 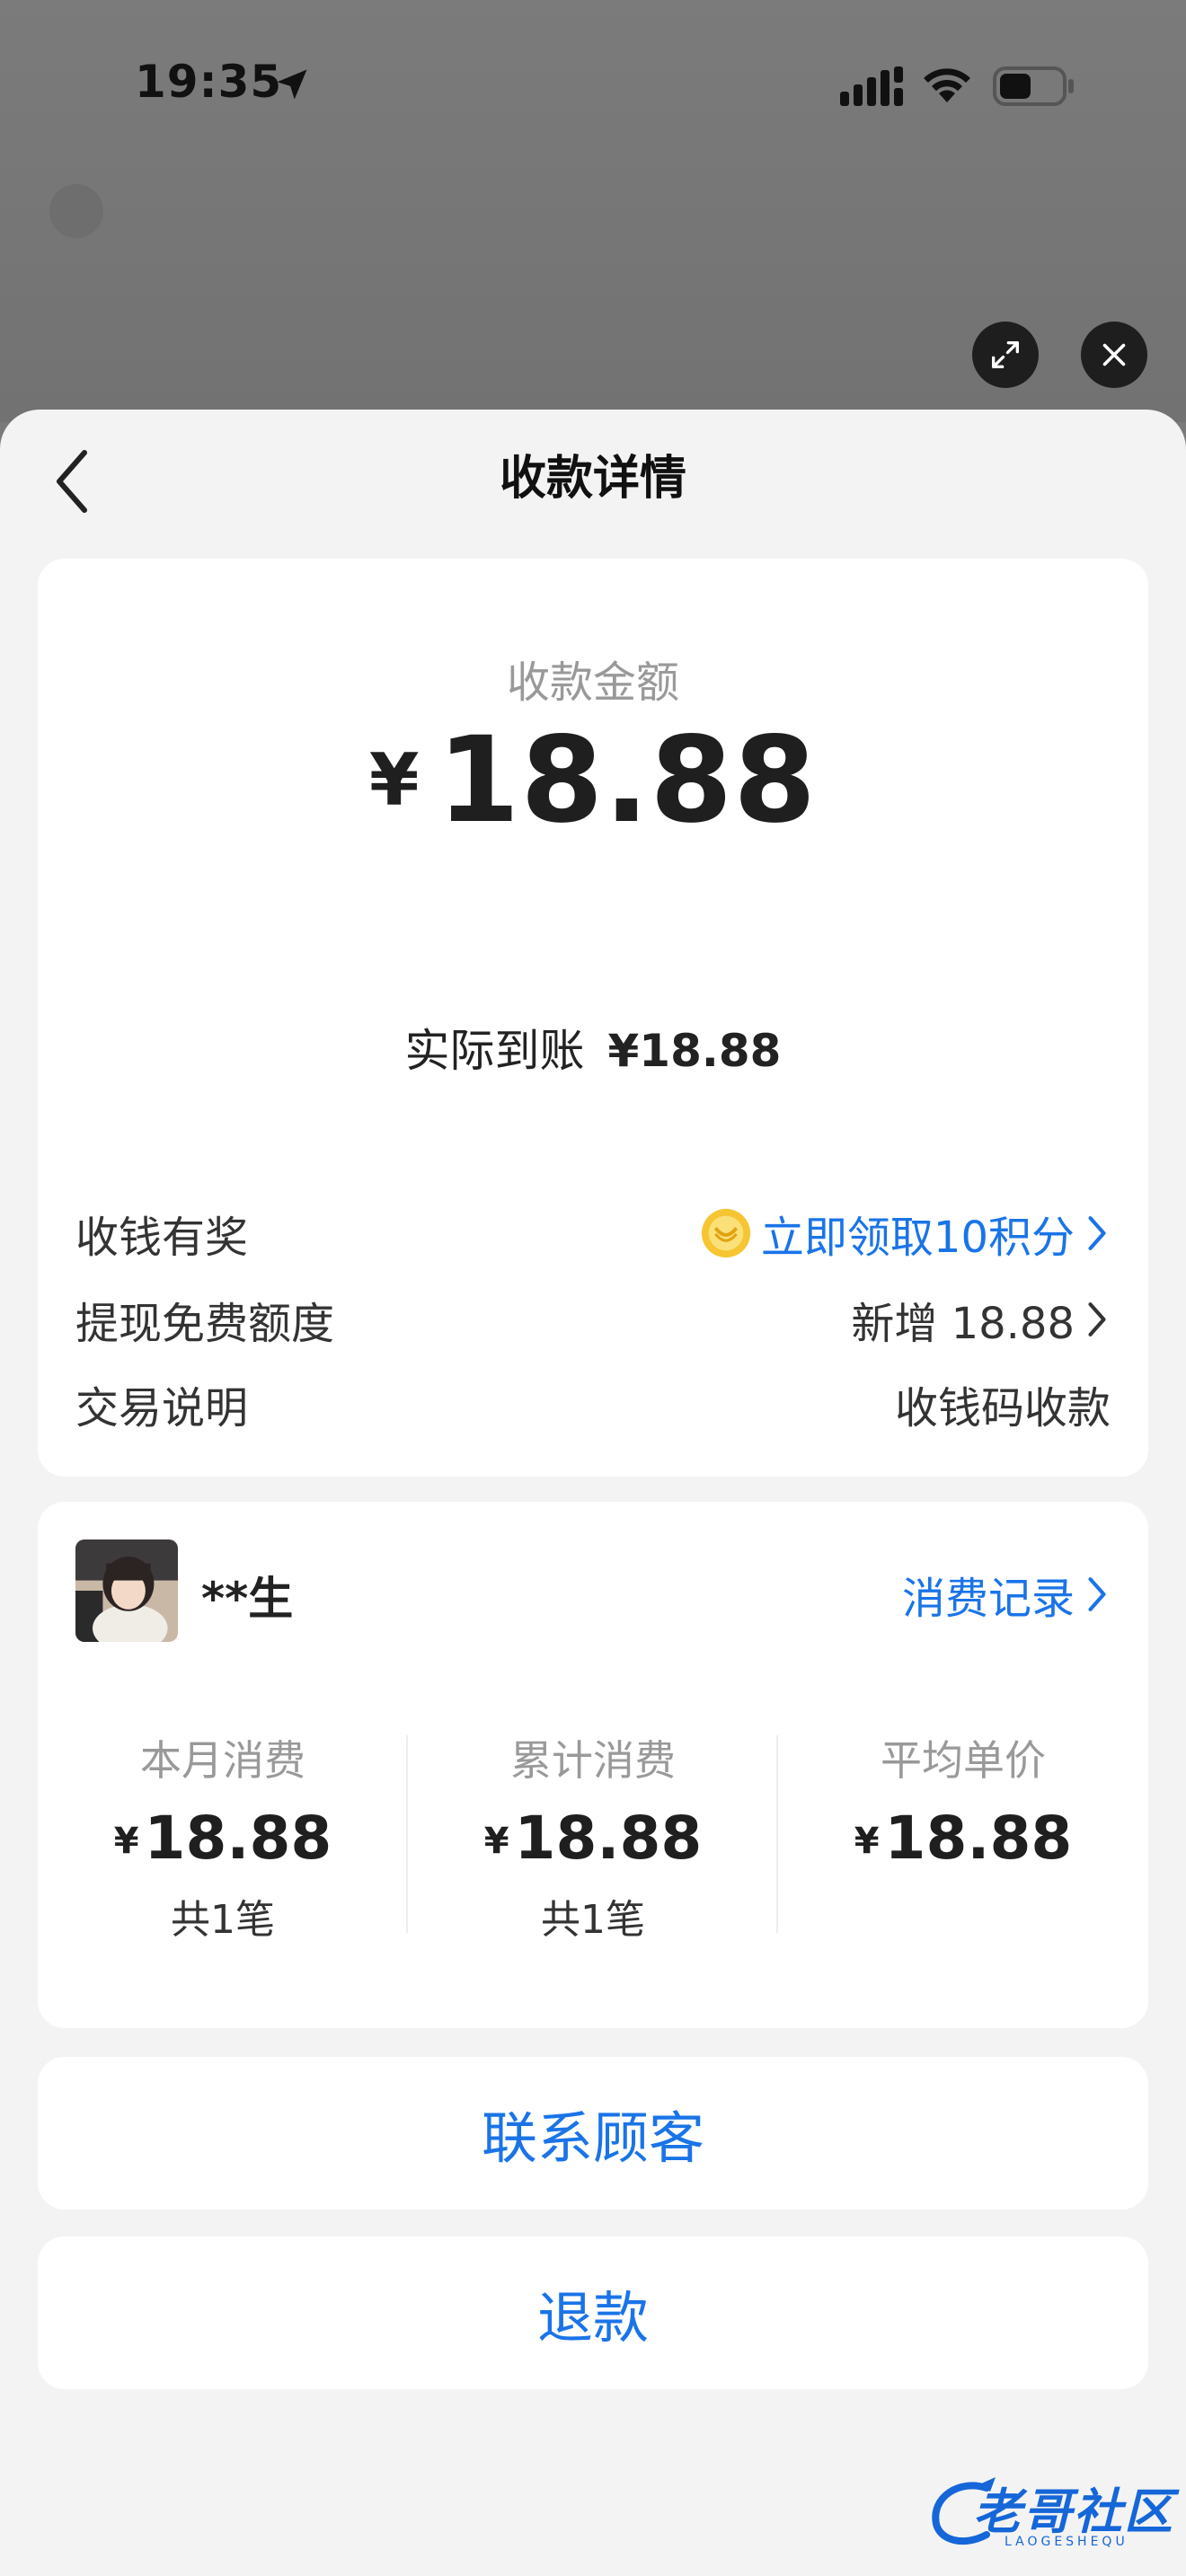 I want to click on close-button, so click(x=1114, y=355).